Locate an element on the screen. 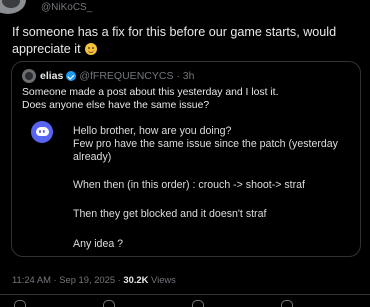 Image resolution: width=370 pixels, height=307 pixels. action-bar is located at coordinates (185, 302).